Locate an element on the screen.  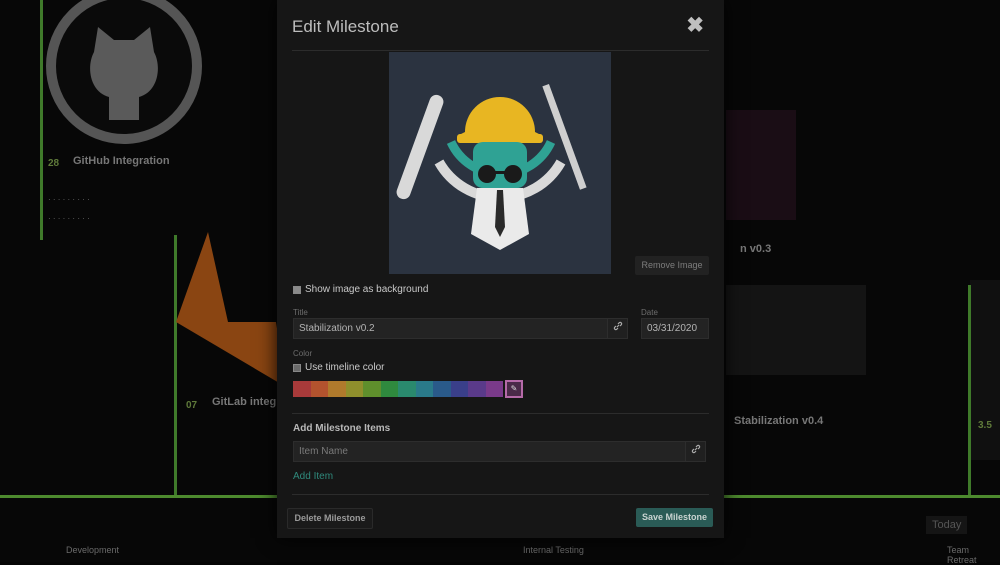
remove-image-button: Remove Image is located at coordinates (672, 265).